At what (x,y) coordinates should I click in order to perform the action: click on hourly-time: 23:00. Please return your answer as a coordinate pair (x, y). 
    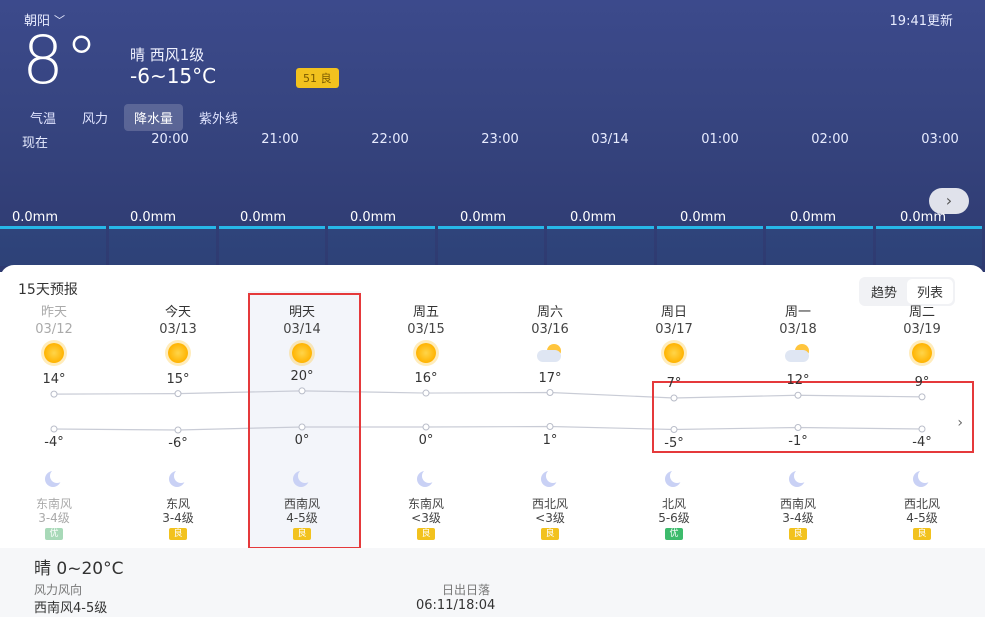
    Looking at the image, I should click on (500, 139).